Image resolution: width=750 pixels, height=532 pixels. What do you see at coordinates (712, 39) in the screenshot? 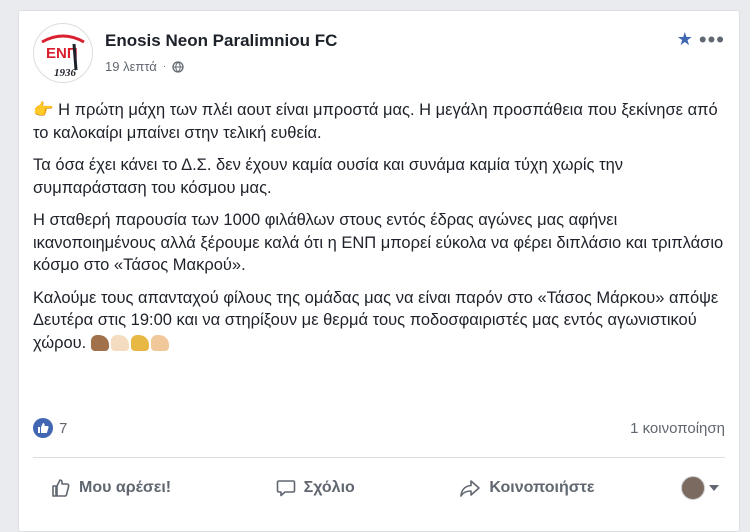
I see `more-options-icon: •••` at bounding box center [712, 39].